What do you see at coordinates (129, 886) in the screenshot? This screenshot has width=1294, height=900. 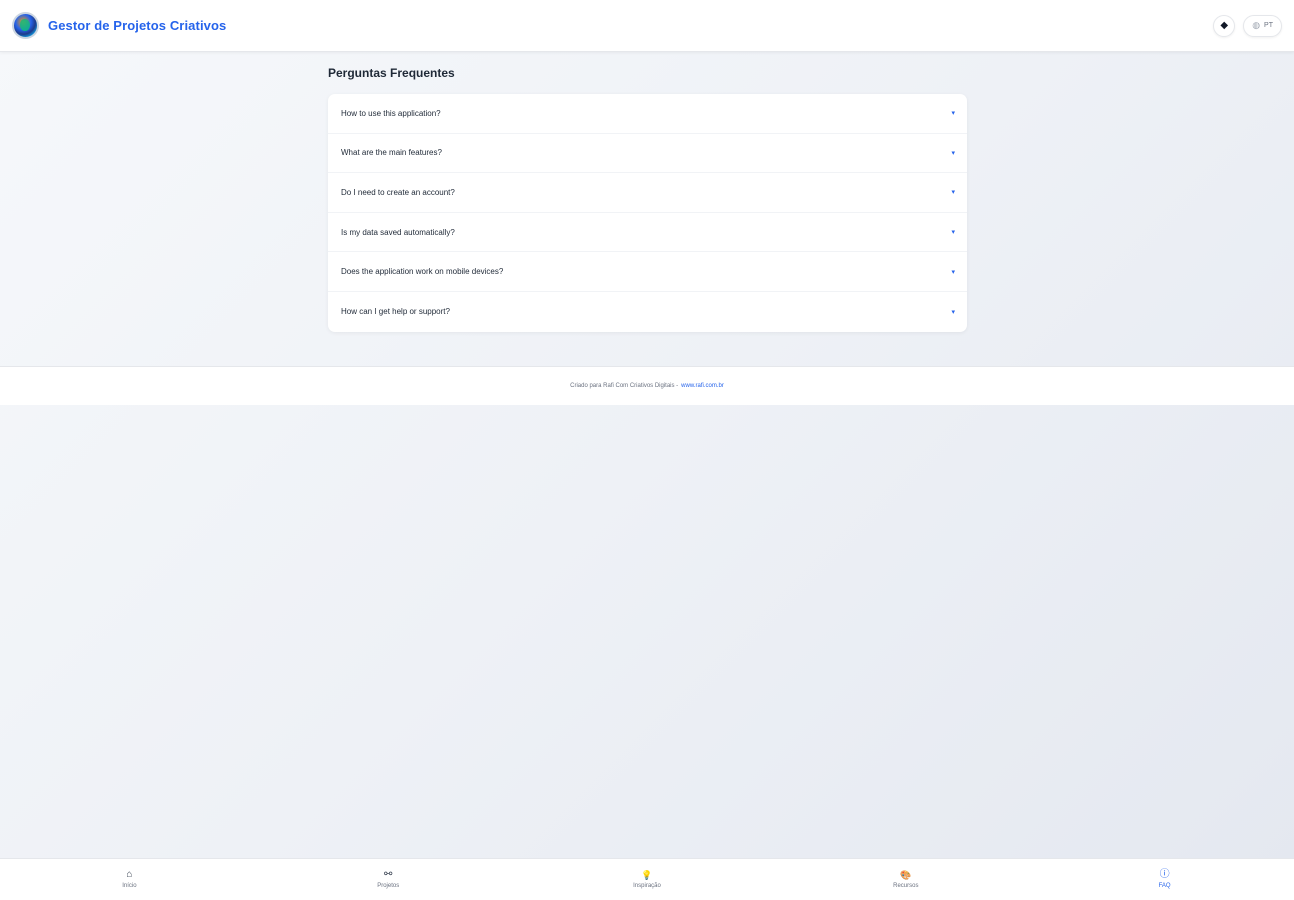 I see `nav-label: Início` at bounding box center [129, 886].